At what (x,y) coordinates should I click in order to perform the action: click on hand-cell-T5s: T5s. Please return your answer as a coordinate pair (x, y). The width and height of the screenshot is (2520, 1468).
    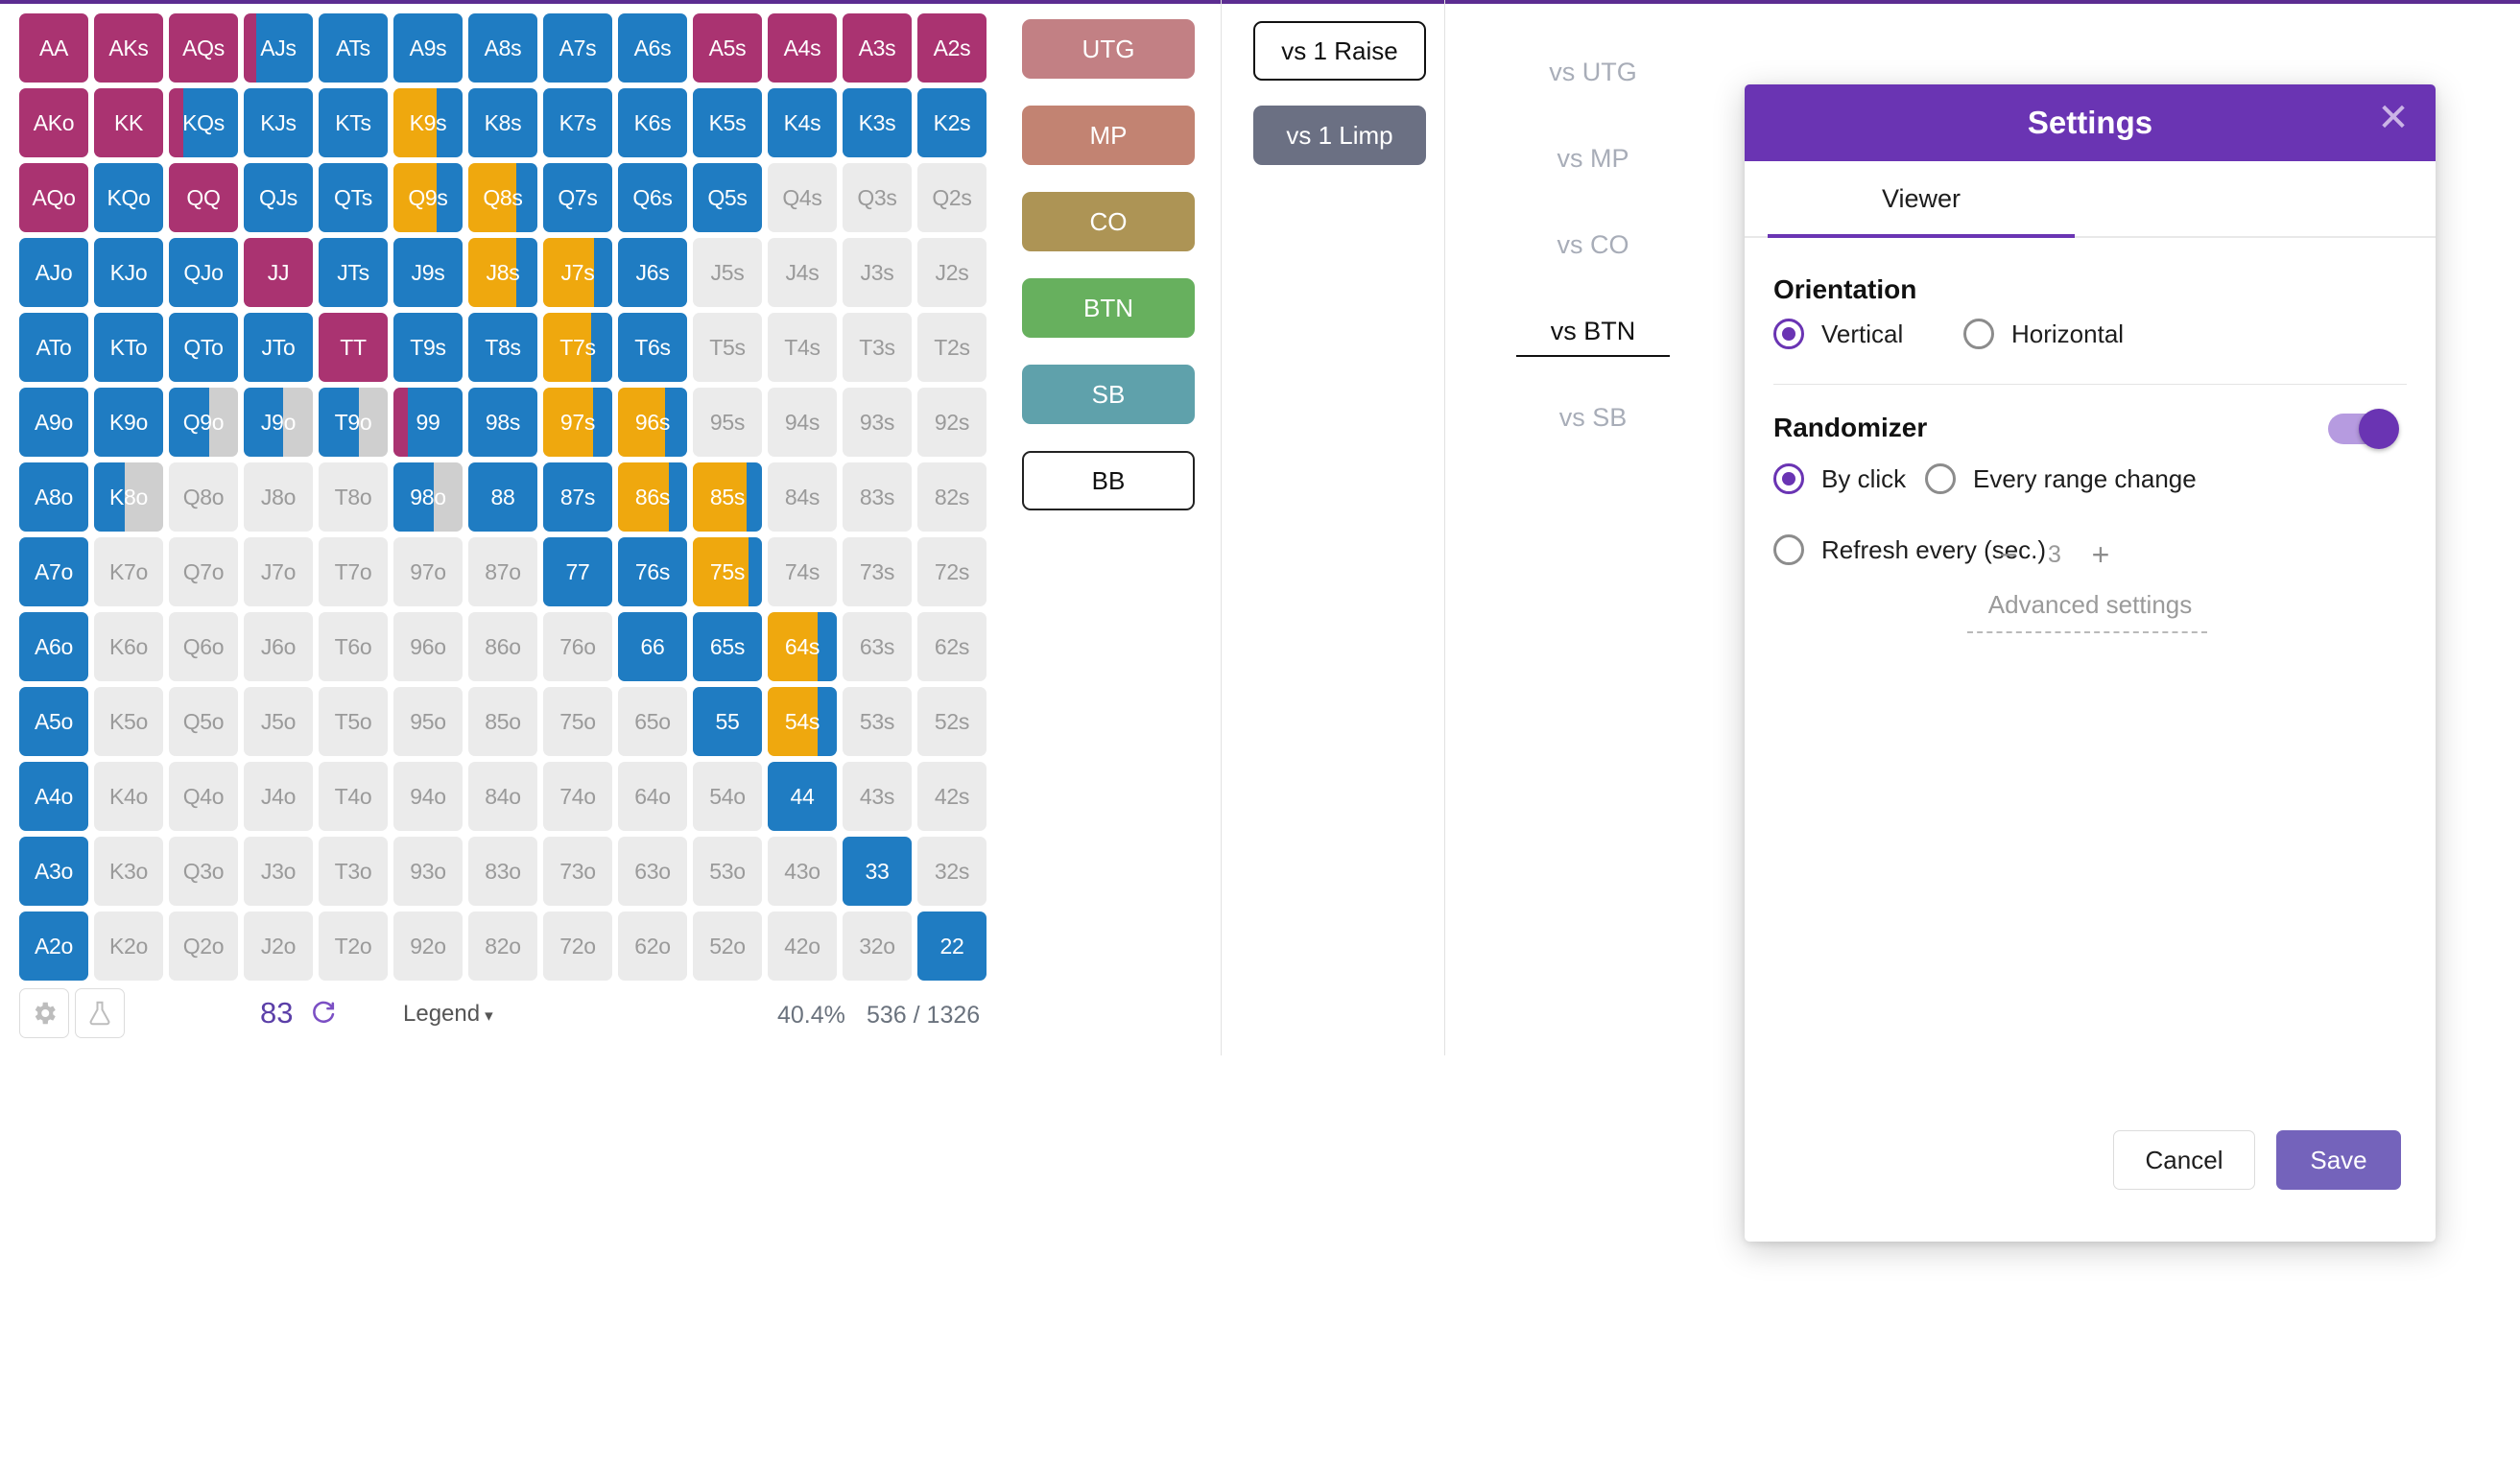
    Looking at the image, I should click on (727, 347).